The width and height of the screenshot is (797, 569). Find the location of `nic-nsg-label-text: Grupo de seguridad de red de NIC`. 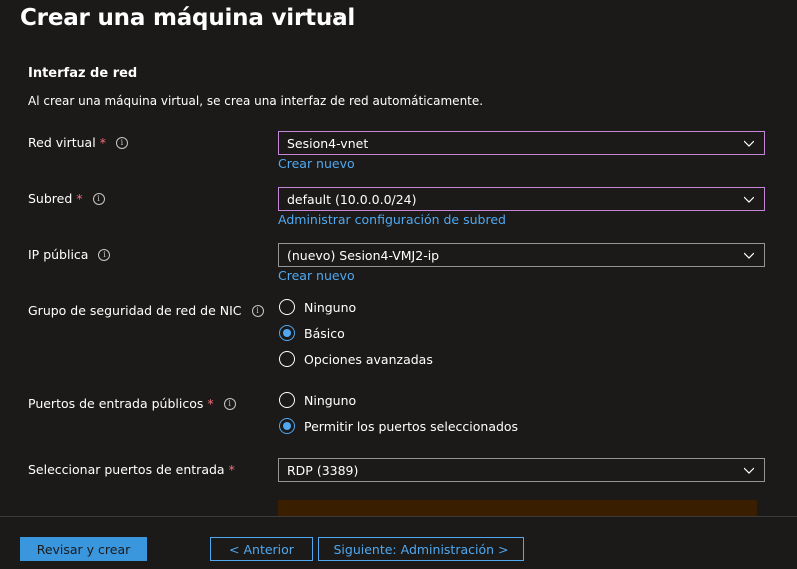

nic-nsg-label-text: Grupo de seguridad de red de NIC is located at coordinates (135, 310).